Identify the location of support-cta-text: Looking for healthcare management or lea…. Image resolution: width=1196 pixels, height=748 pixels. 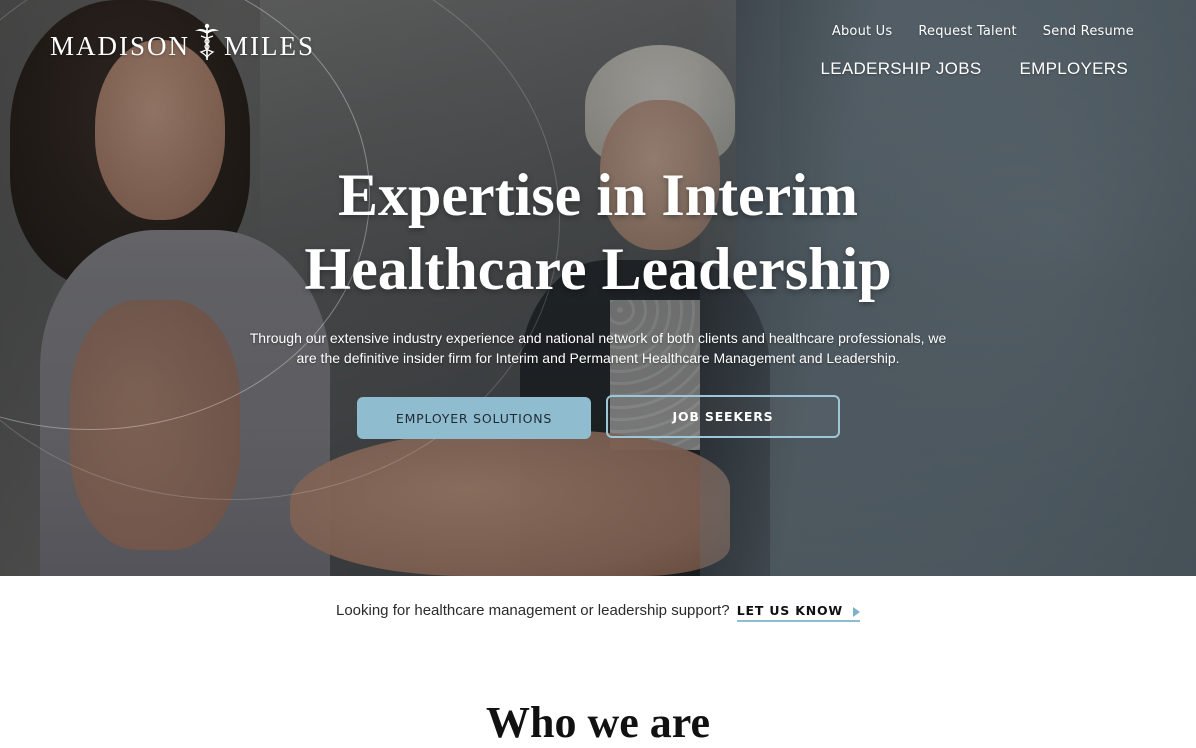
(532, 610).